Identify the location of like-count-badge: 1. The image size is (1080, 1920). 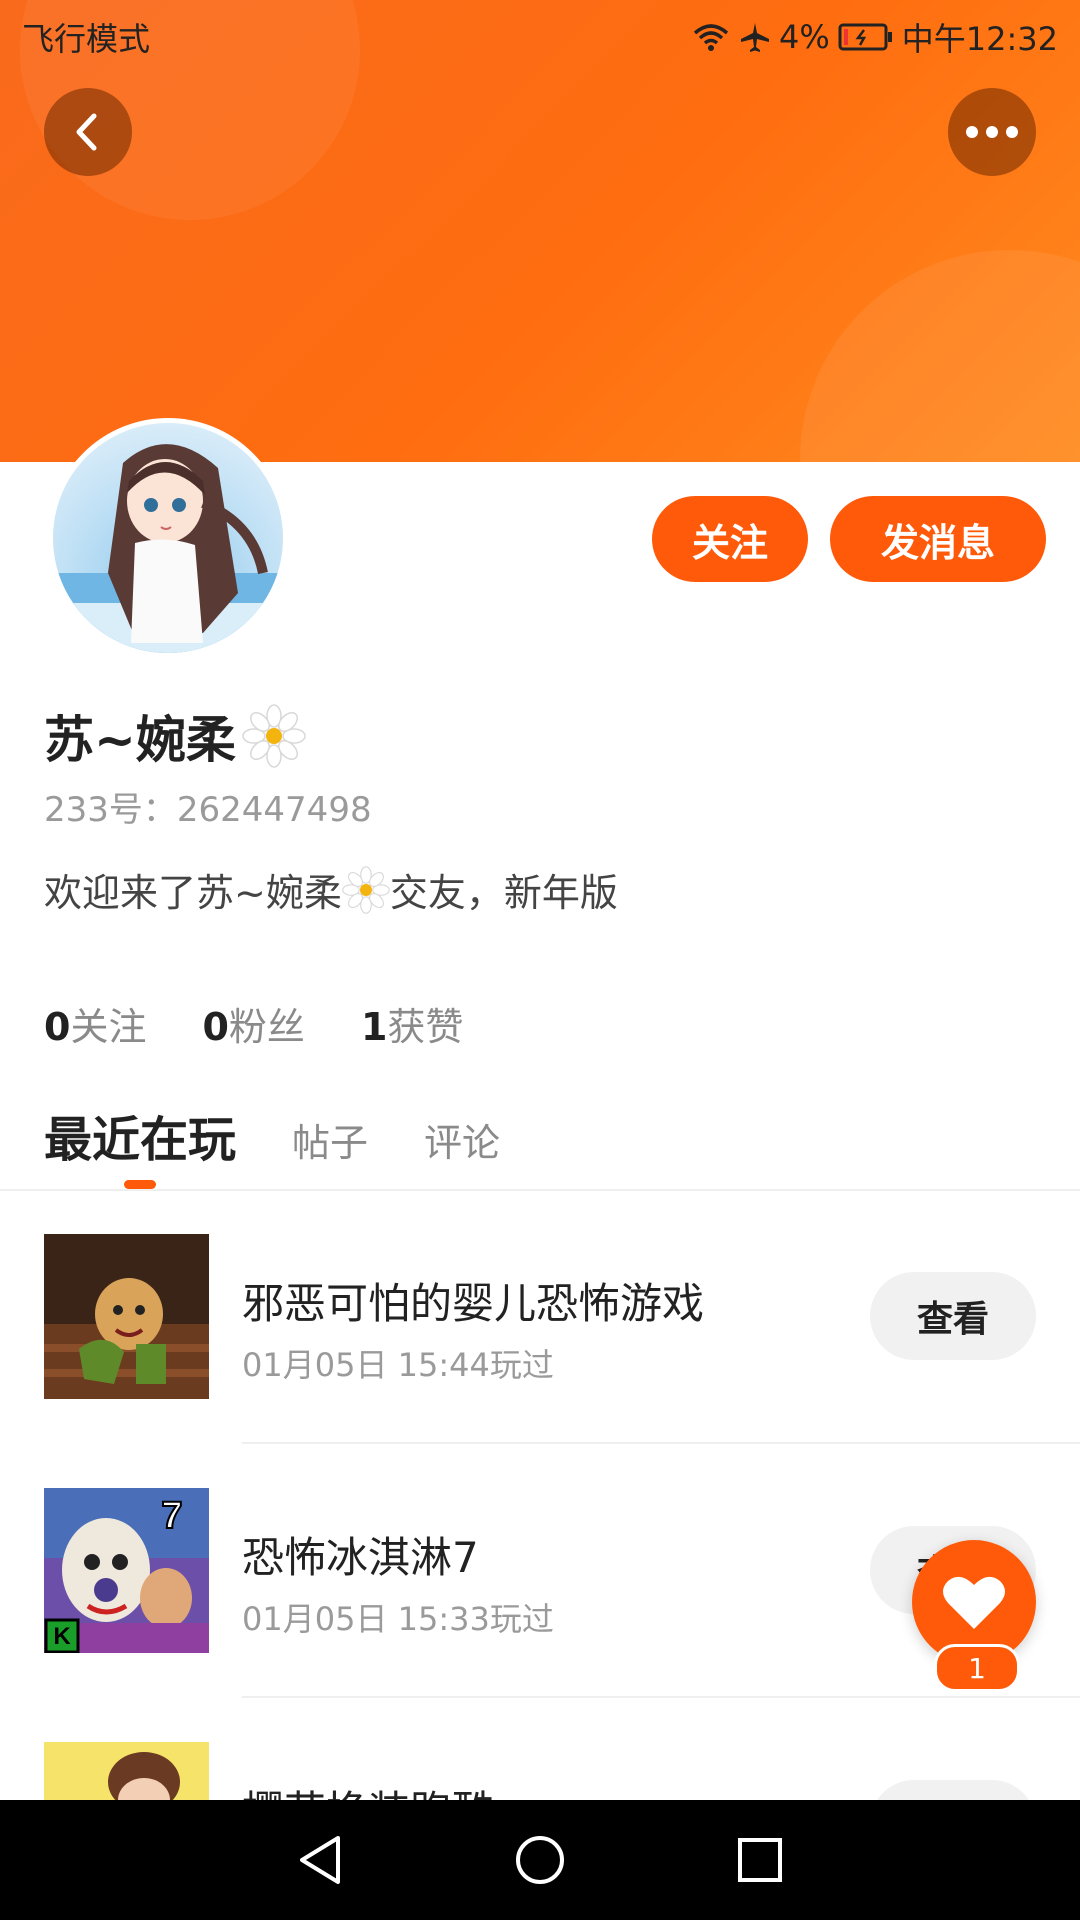
(977, 1668).